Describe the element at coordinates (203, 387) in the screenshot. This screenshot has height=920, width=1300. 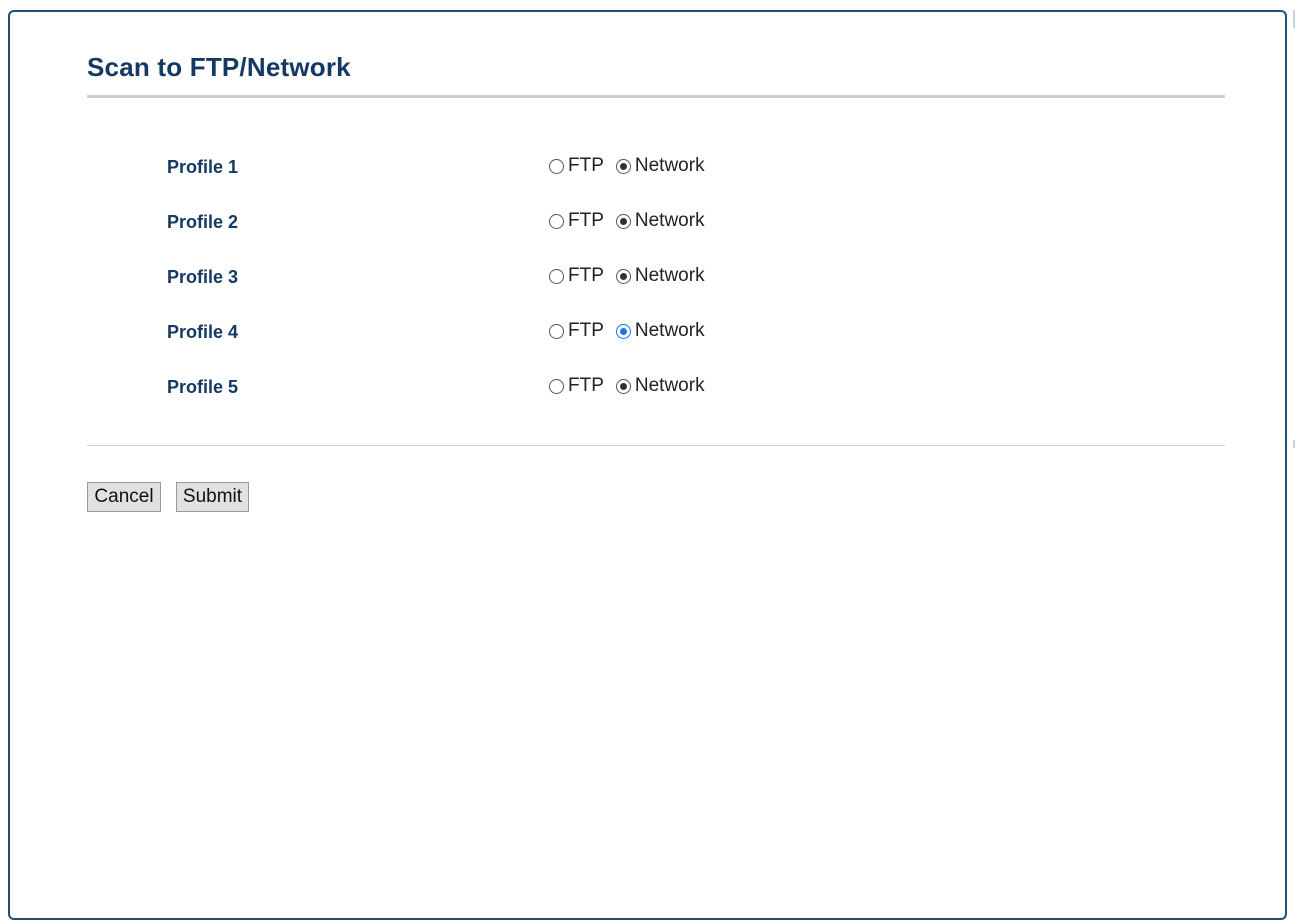
I see `profile-label: Profile 5` at that location.